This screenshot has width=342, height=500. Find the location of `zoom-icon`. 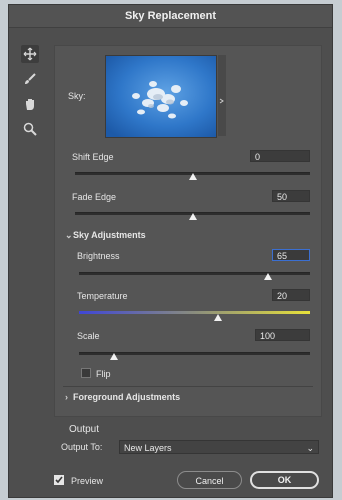

zoom-icon is located at coordinates (30, 129).